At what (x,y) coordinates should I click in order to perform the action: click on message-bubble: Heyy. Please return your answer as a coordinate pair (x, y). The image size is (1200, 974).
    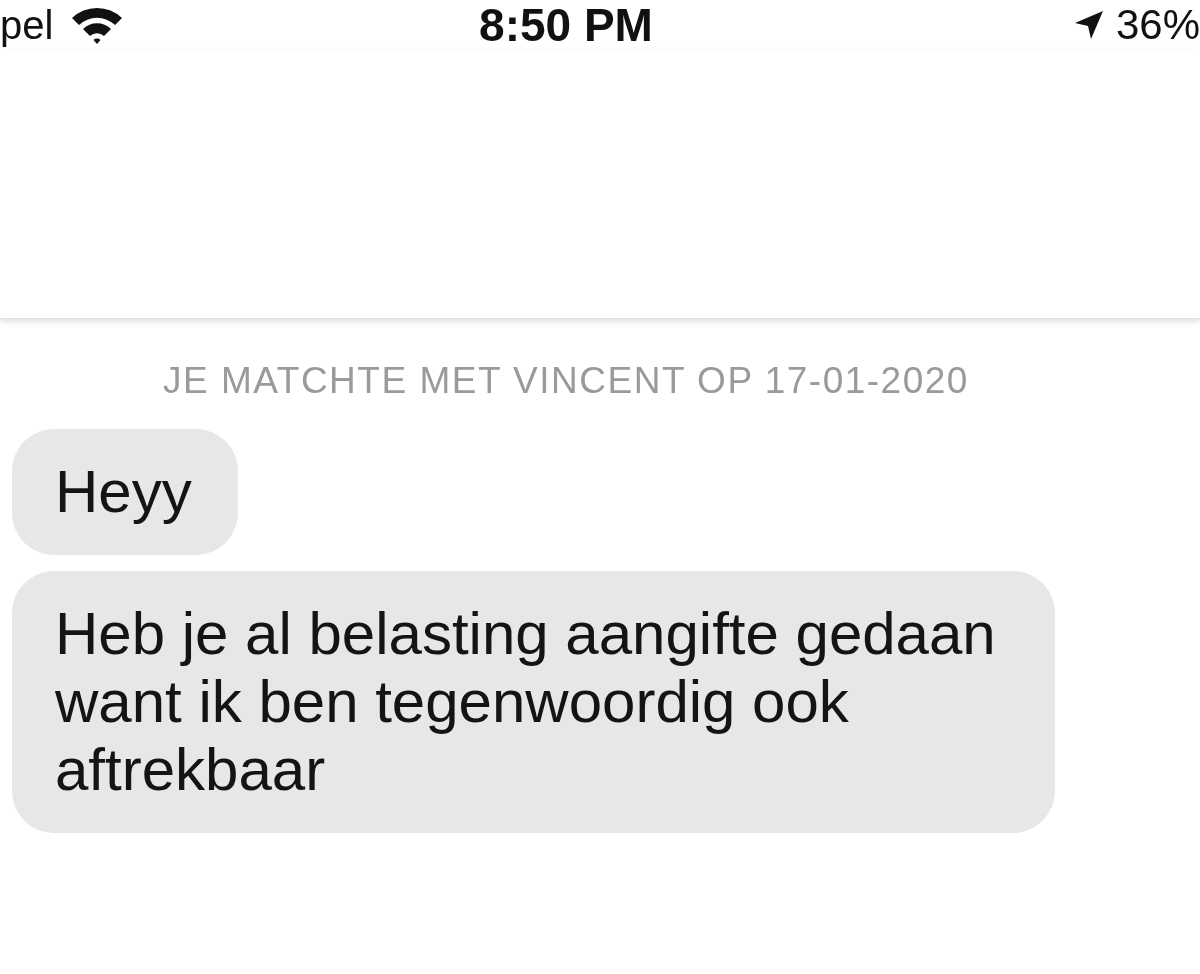
    Looking at the image, I should click on (125, 492).